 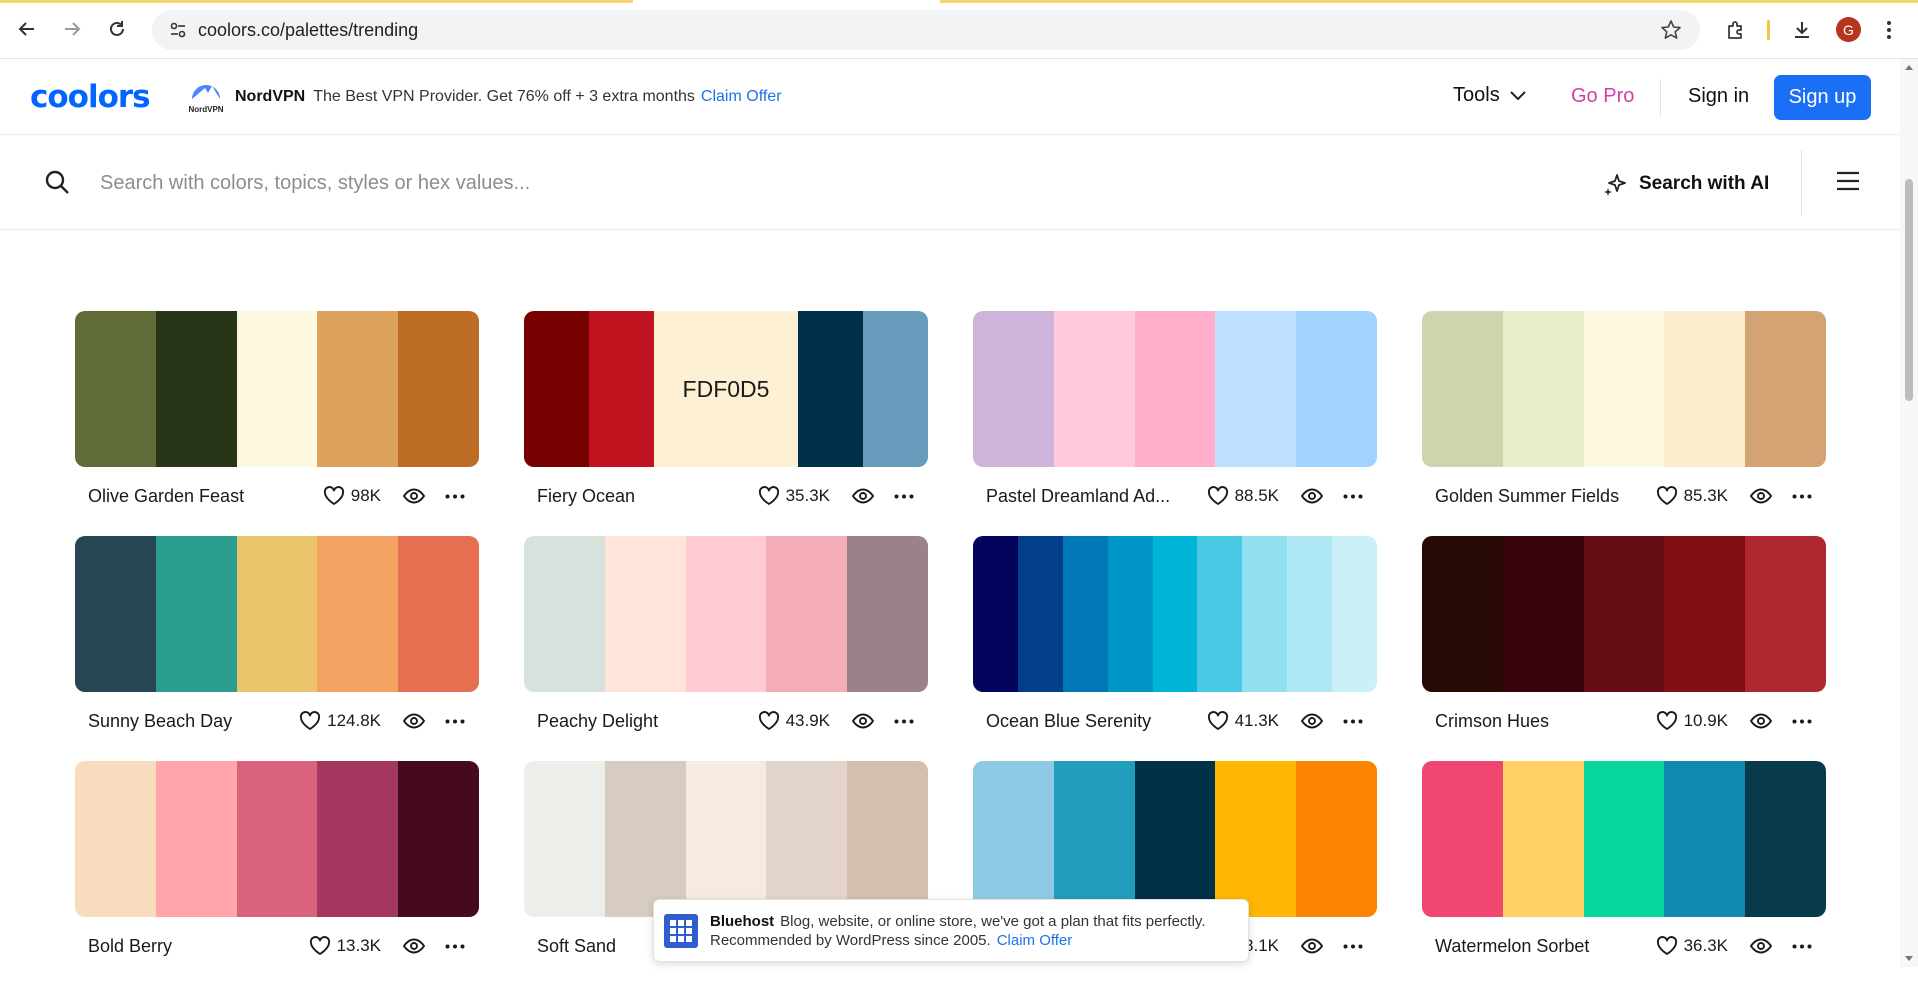 What do you see at coordinates (1692, 496) in the screenshot?
I see `like-button: 85.3K` at bounding box center [1692, 496].